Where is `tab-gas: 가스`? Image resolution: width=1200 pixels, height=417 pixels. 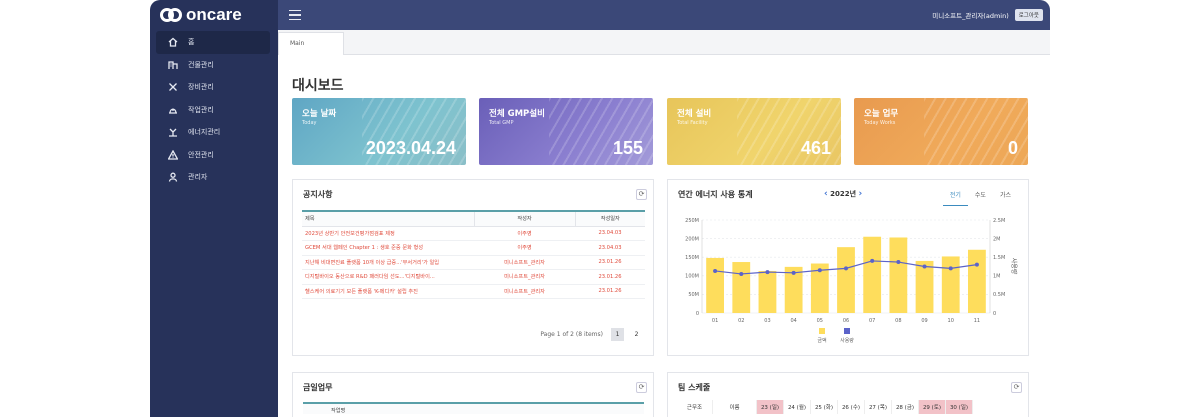 tab-gas: 가스 is located at coordinates (1005, 196).